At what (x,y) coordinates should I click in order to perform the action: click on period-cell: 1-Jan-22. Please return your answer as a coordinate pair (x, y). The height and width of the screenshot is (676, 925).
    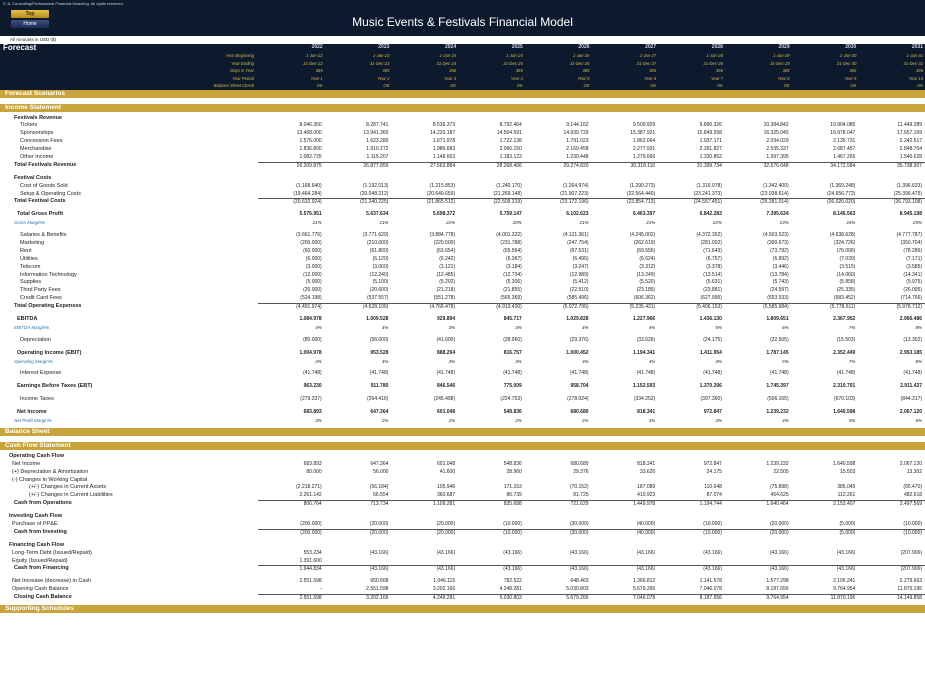
    Looking at the image, I should click on (314, 55).